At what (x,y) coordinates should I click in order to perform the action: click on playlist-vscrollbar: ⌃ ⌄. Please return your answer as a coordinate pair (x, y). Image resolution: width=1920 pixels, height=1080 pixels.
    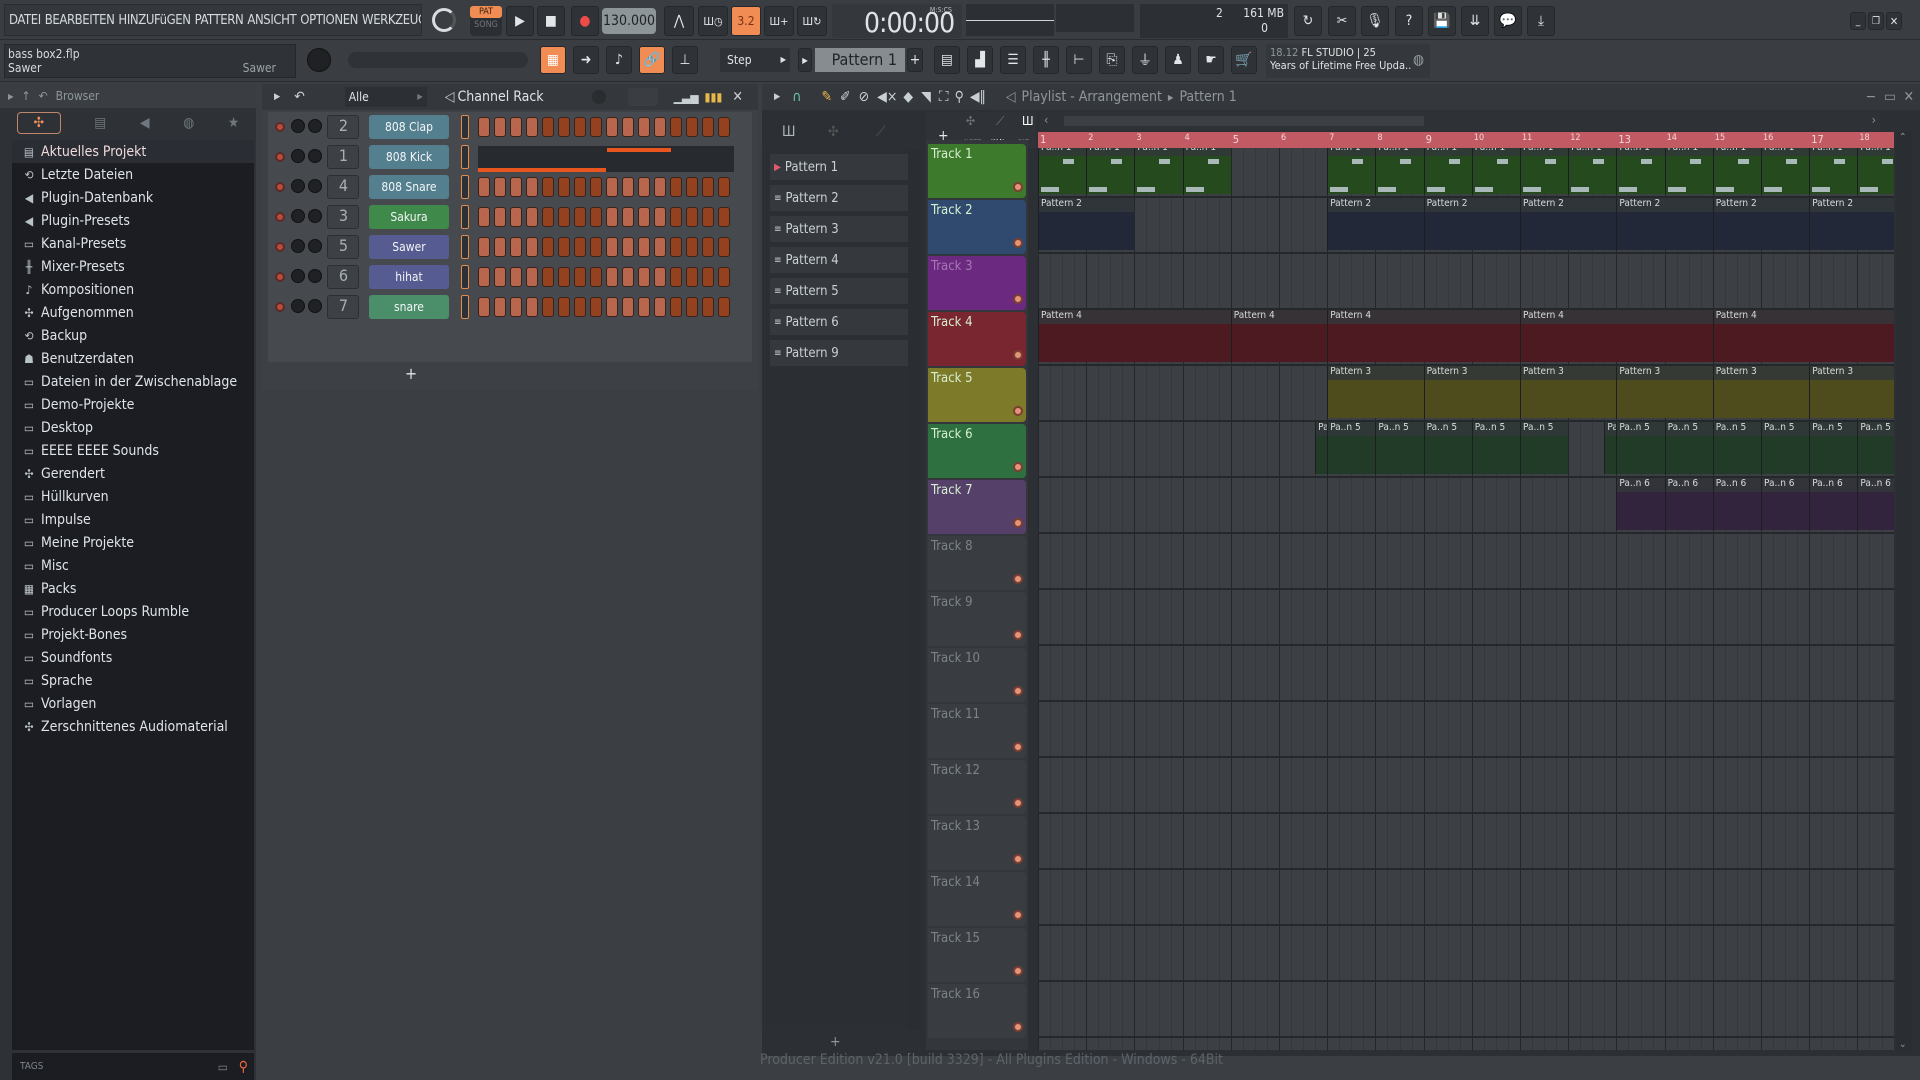
    Looking at the image, I should click on (1904, 592).